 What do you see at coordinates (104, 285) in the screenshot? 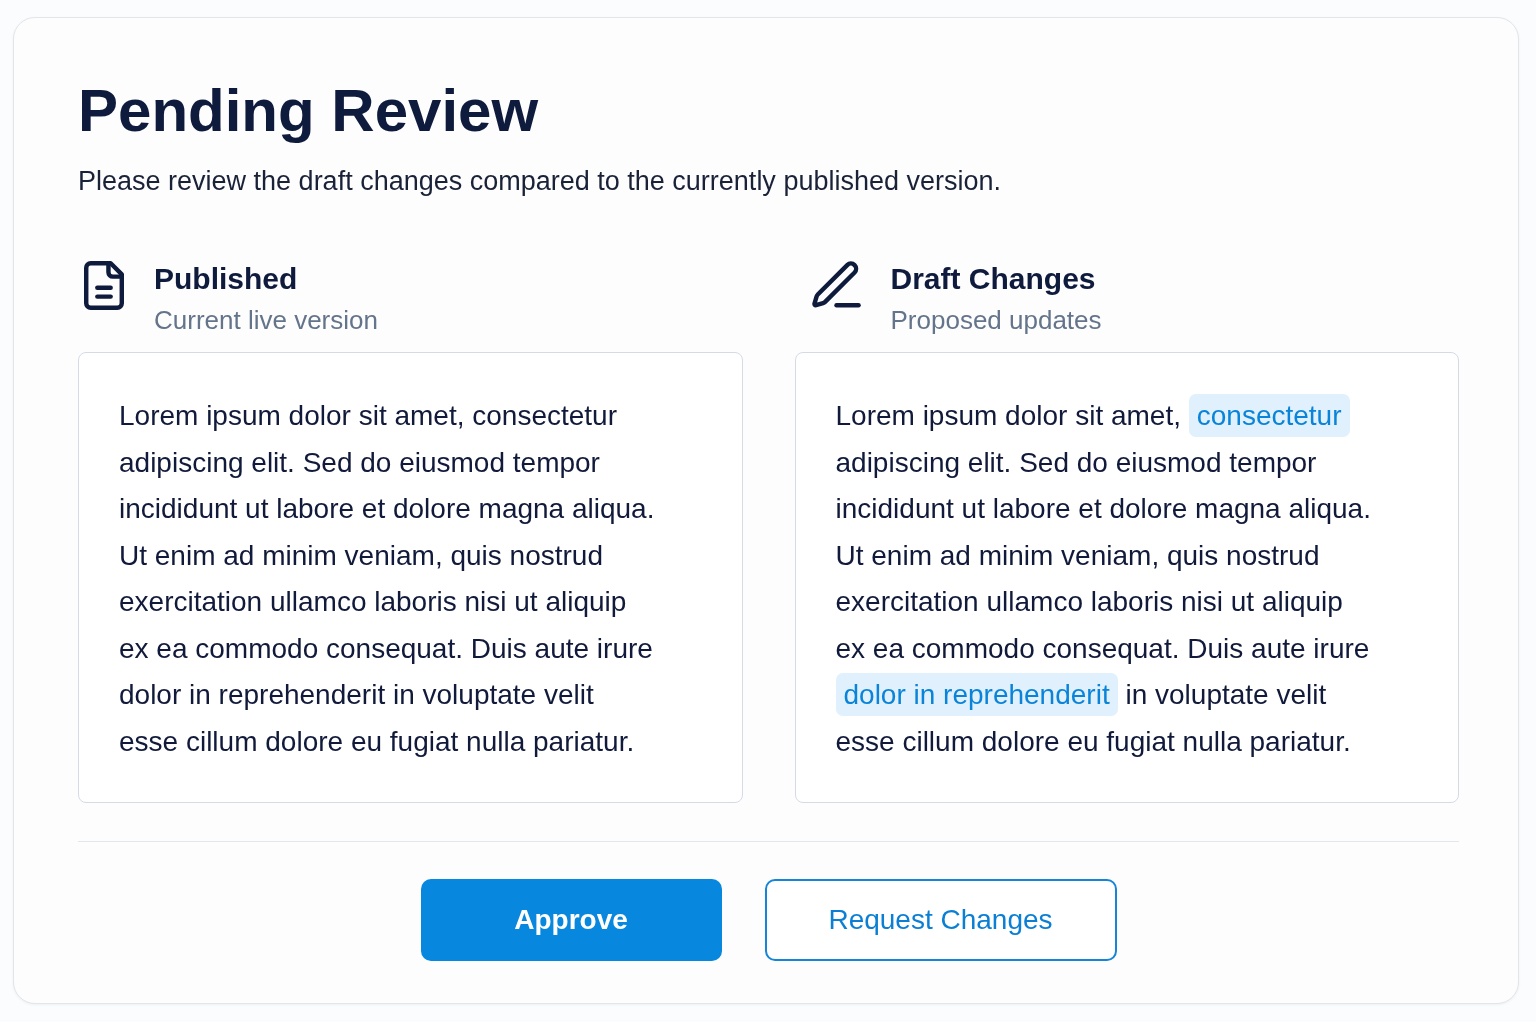
I see `document-icon` at bounding box center [104, 285].